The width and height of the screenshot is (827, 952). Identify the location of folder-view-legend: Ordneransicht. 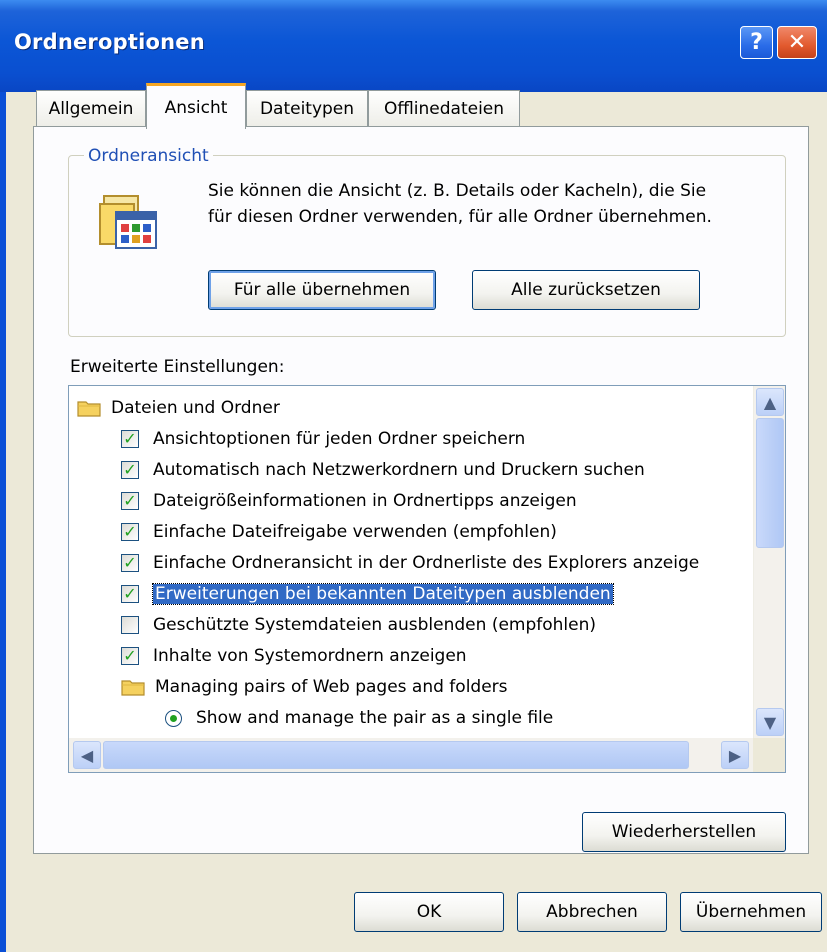
(148, 156).